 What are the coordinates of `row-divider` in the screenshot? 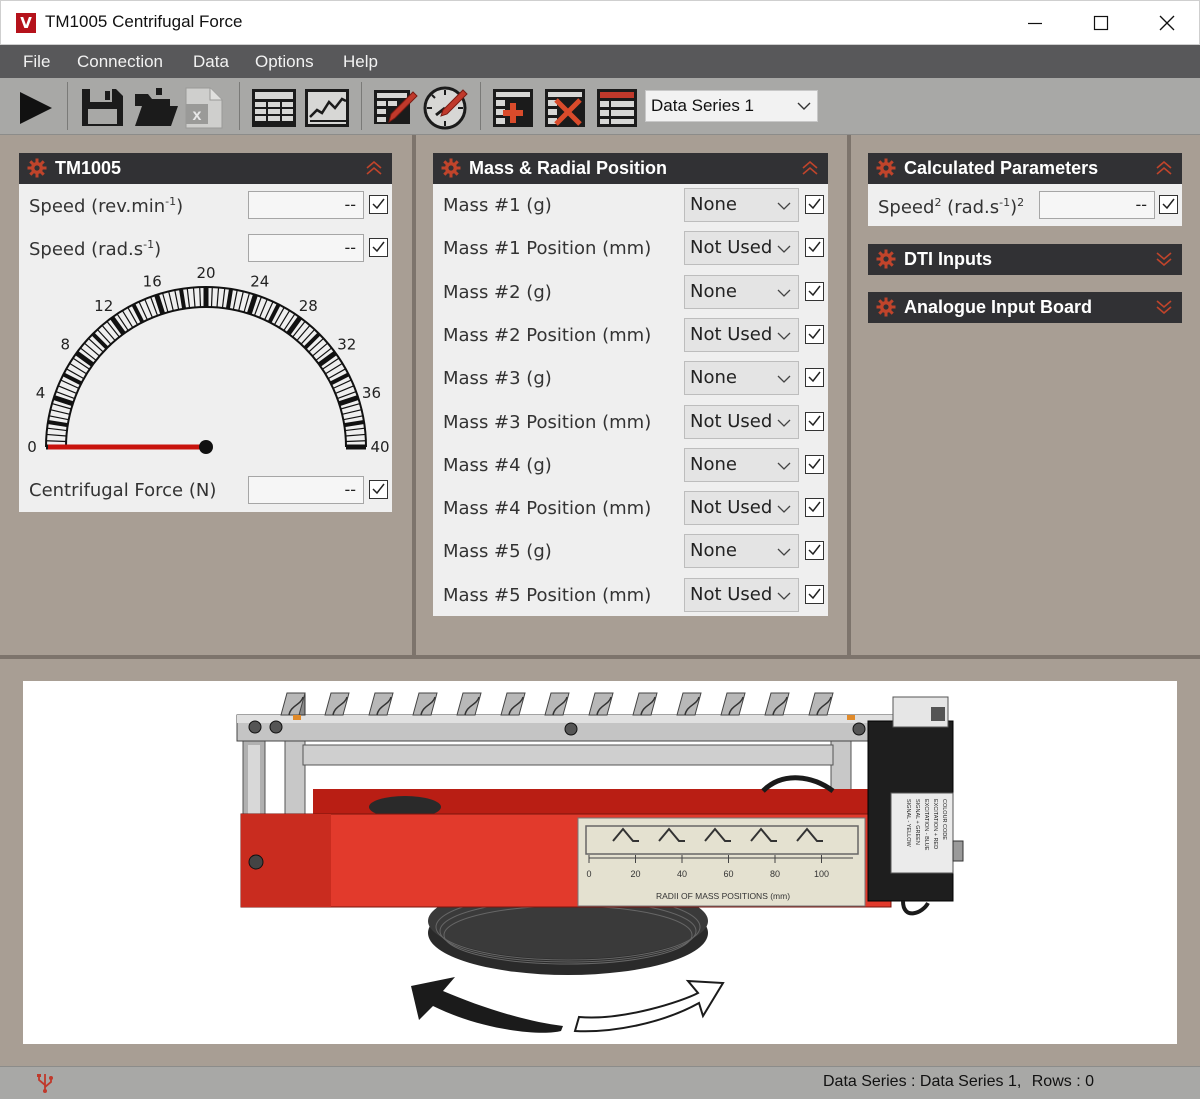 It's located at (600, 657).